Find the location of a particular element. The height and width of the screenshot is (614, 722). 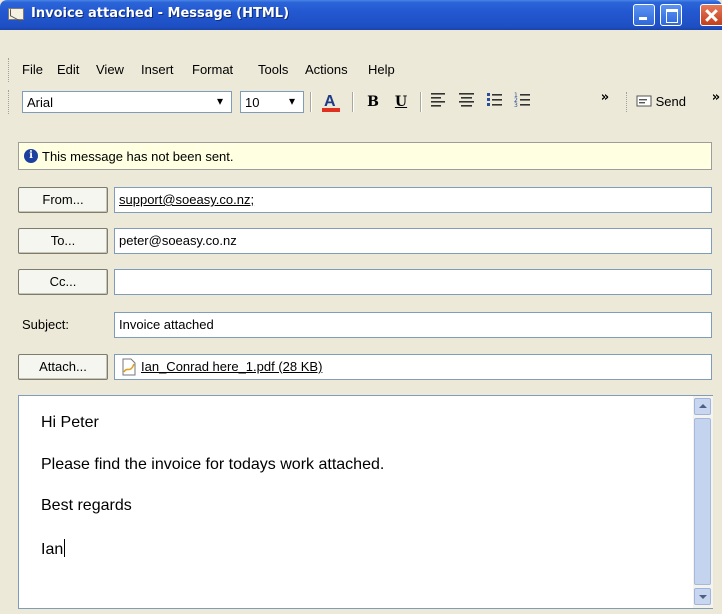

cc-field is located at coordinates (413, 282).